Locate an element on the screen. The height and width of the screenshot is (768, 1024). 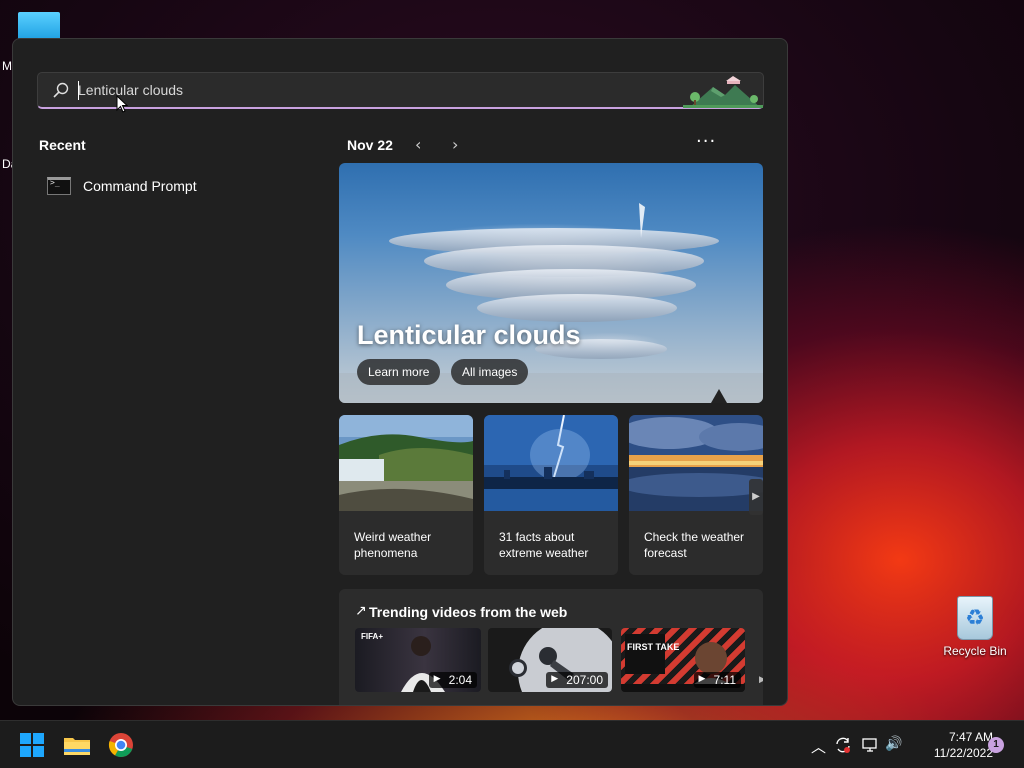
search-box is located at coordinates (400, 90).